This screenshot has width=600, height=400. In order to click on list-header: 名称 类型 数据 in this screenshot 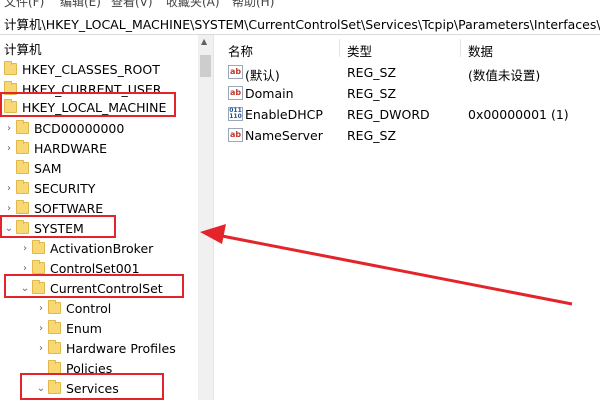, I will do `click(409, 48)`.